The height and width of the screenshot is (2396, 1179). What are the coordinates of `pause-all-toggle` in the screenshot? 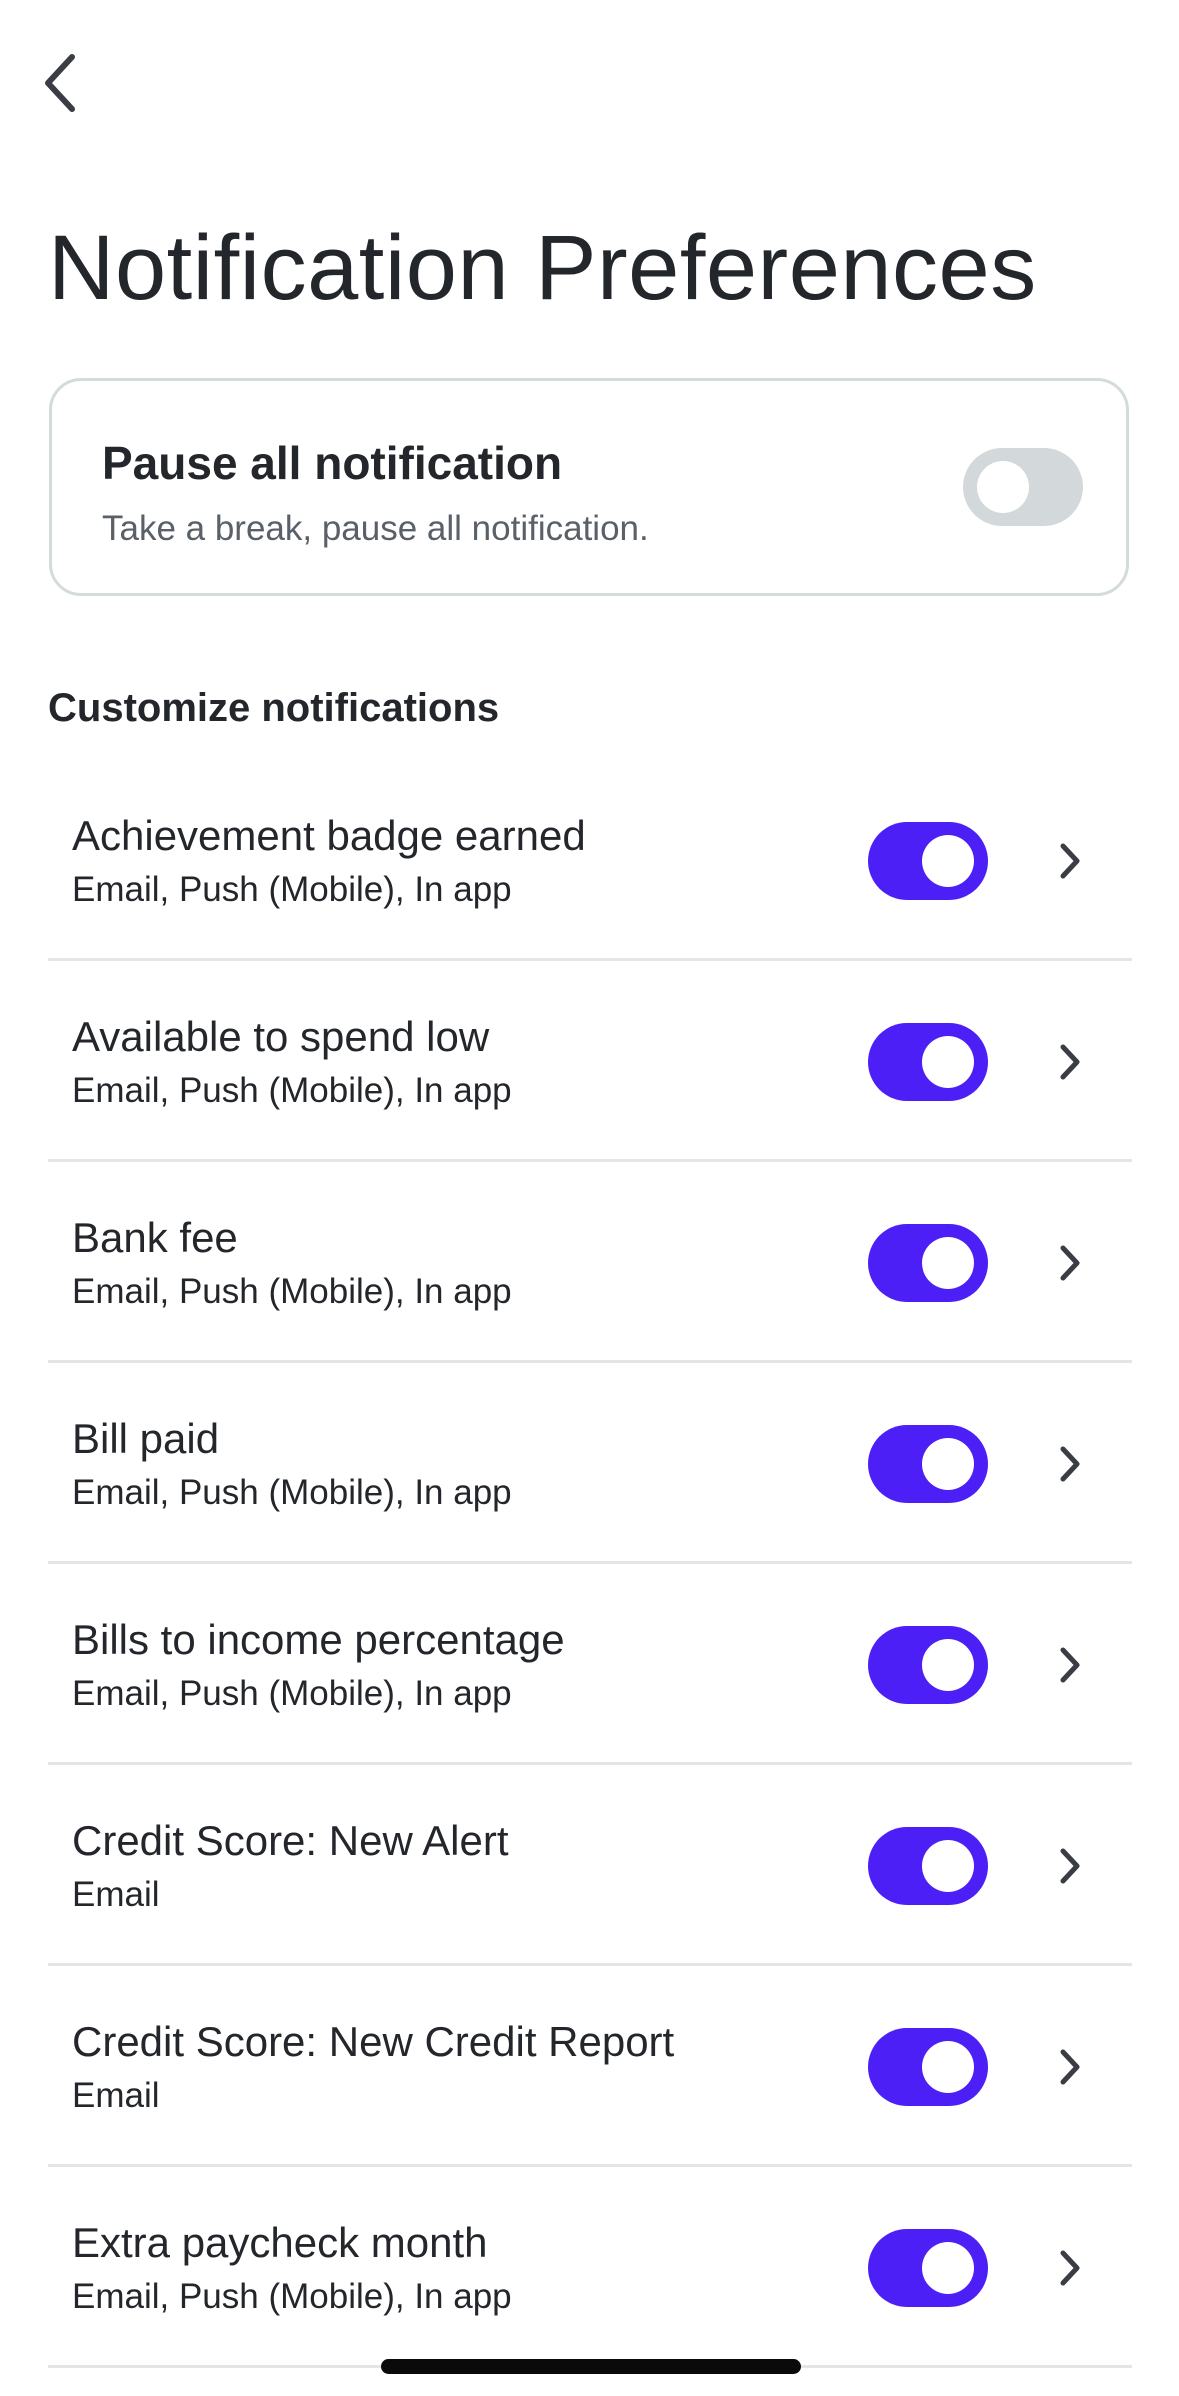 It's located at (1023, 487).